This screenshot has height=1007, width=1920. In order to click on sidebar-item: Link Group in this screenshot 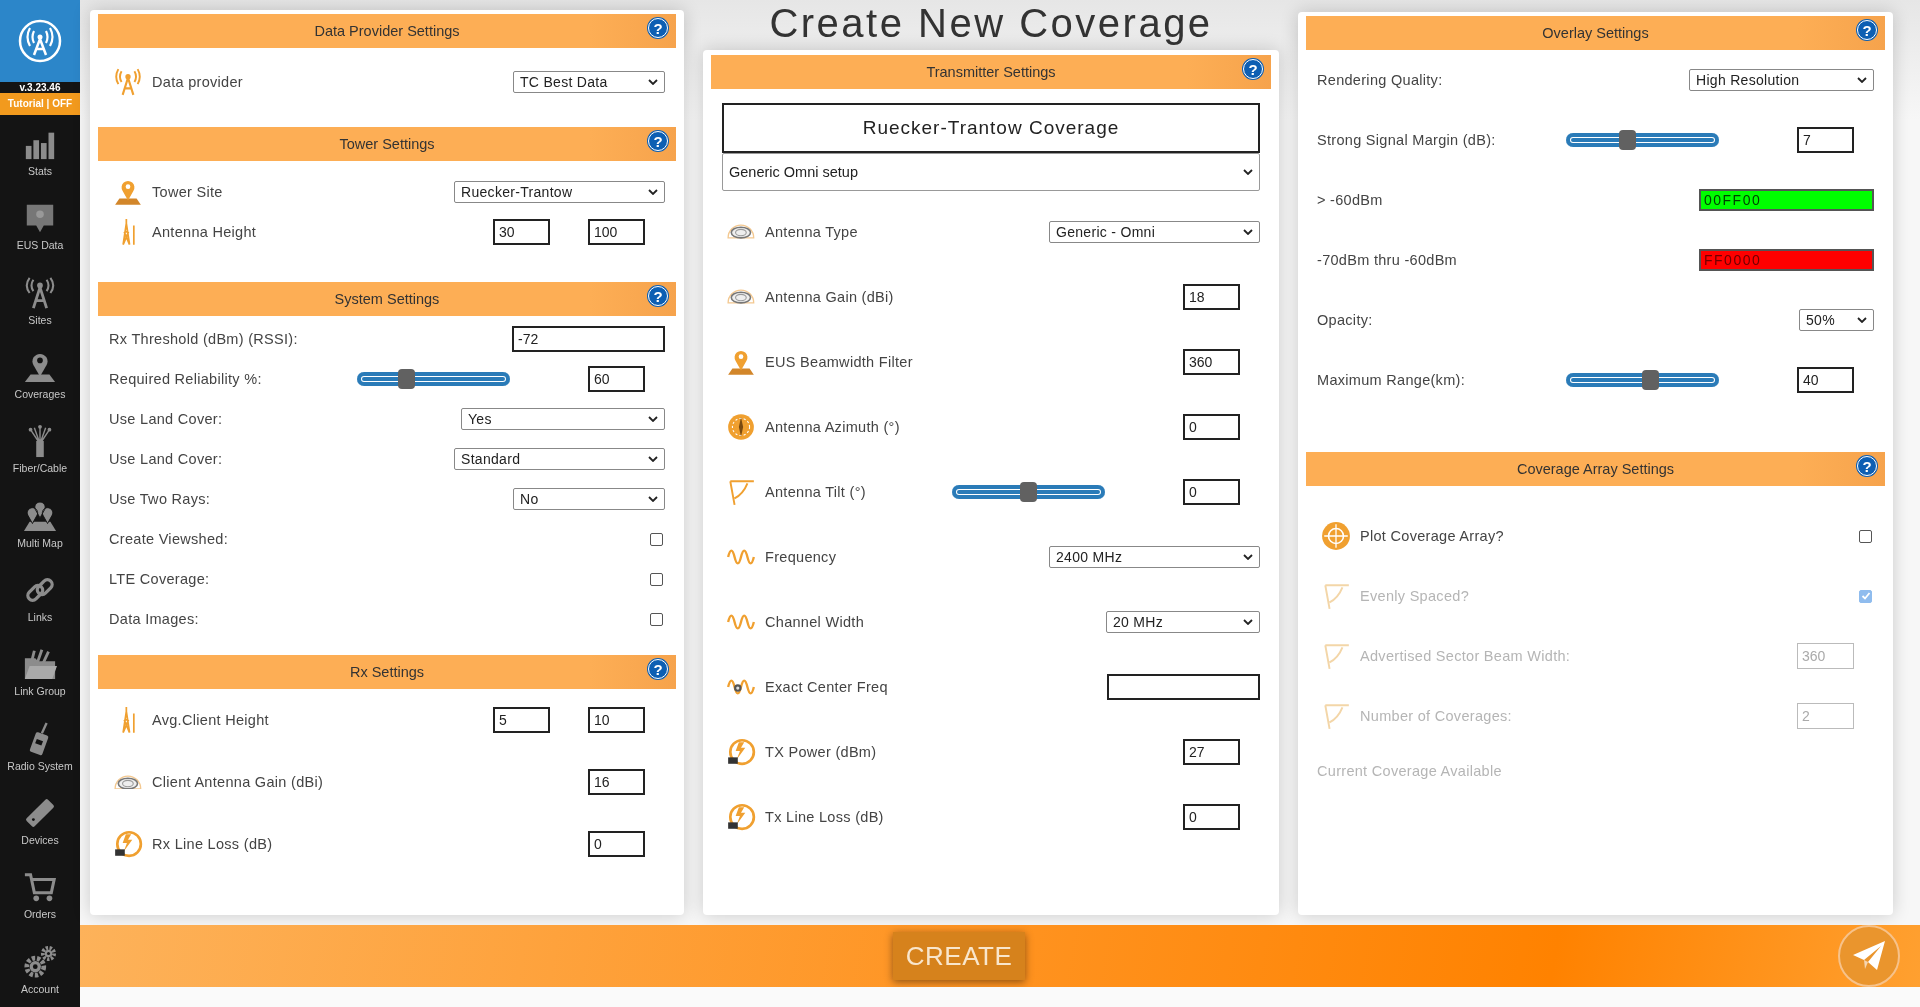, I will do `click(40, 672)`.